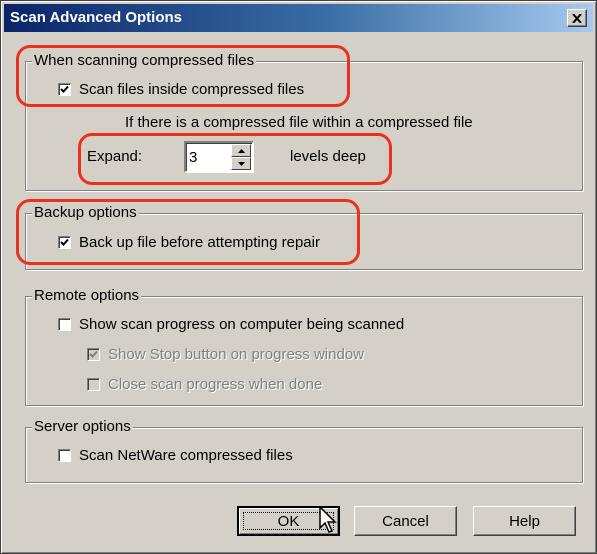 This screenshot has height=554, width=597. I want to click on cancel-button-label: Cancel, so click(405, 521).